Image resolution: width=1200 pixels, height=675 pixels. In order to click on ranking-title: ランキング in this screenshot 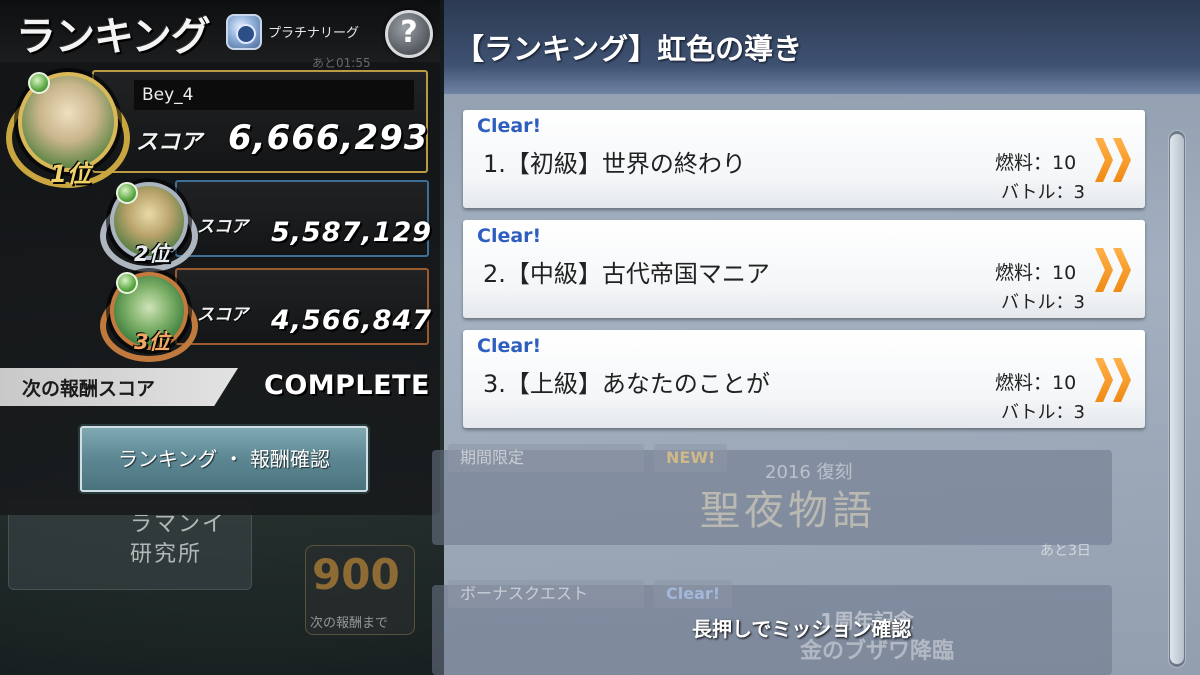, I will do `click(113, 37)`.